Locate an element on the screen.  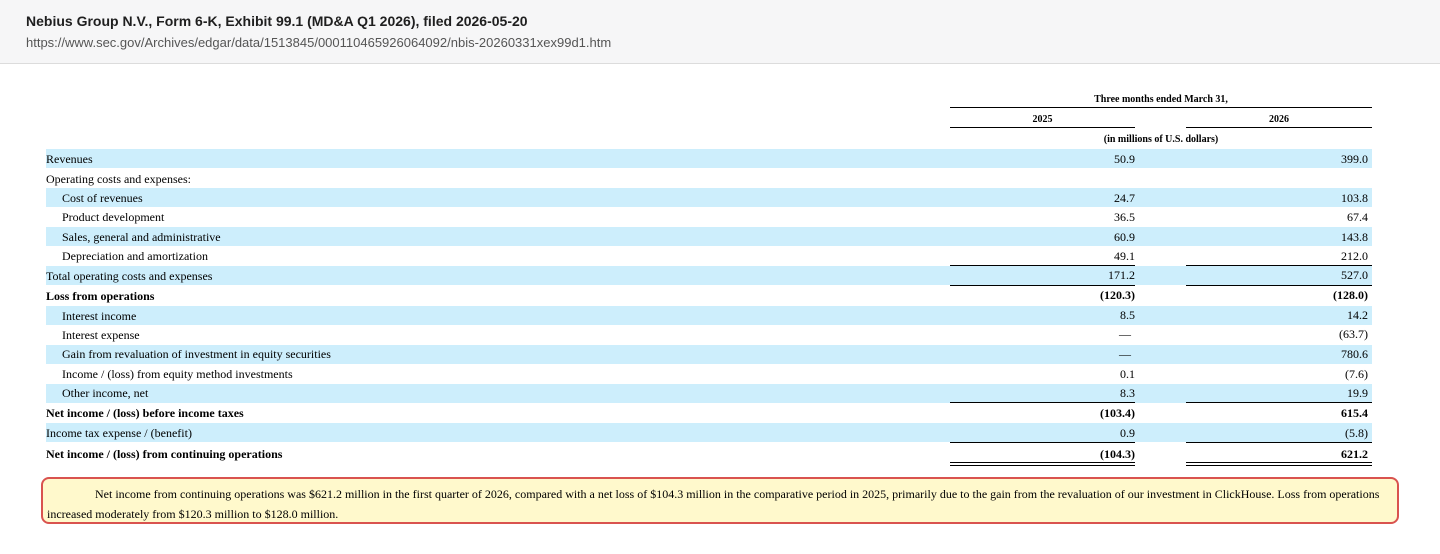
row-value-2026: 621.2 is located at coordinates (1354, 454).